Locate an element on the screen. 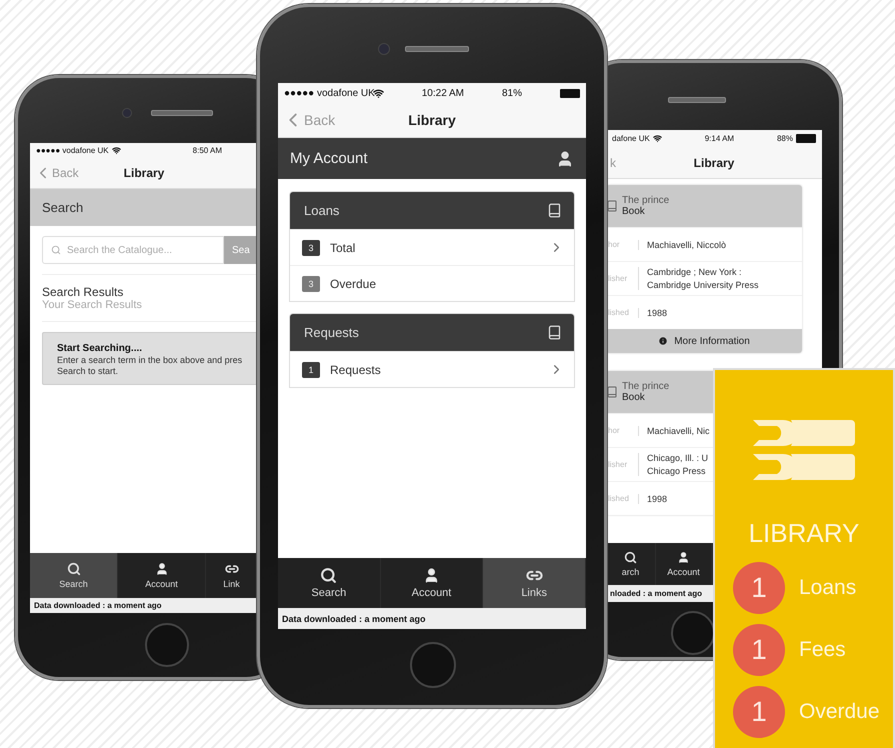 This screenshot has height=748, width=895. field-value: 1988 is located at coordinates (657, 313).